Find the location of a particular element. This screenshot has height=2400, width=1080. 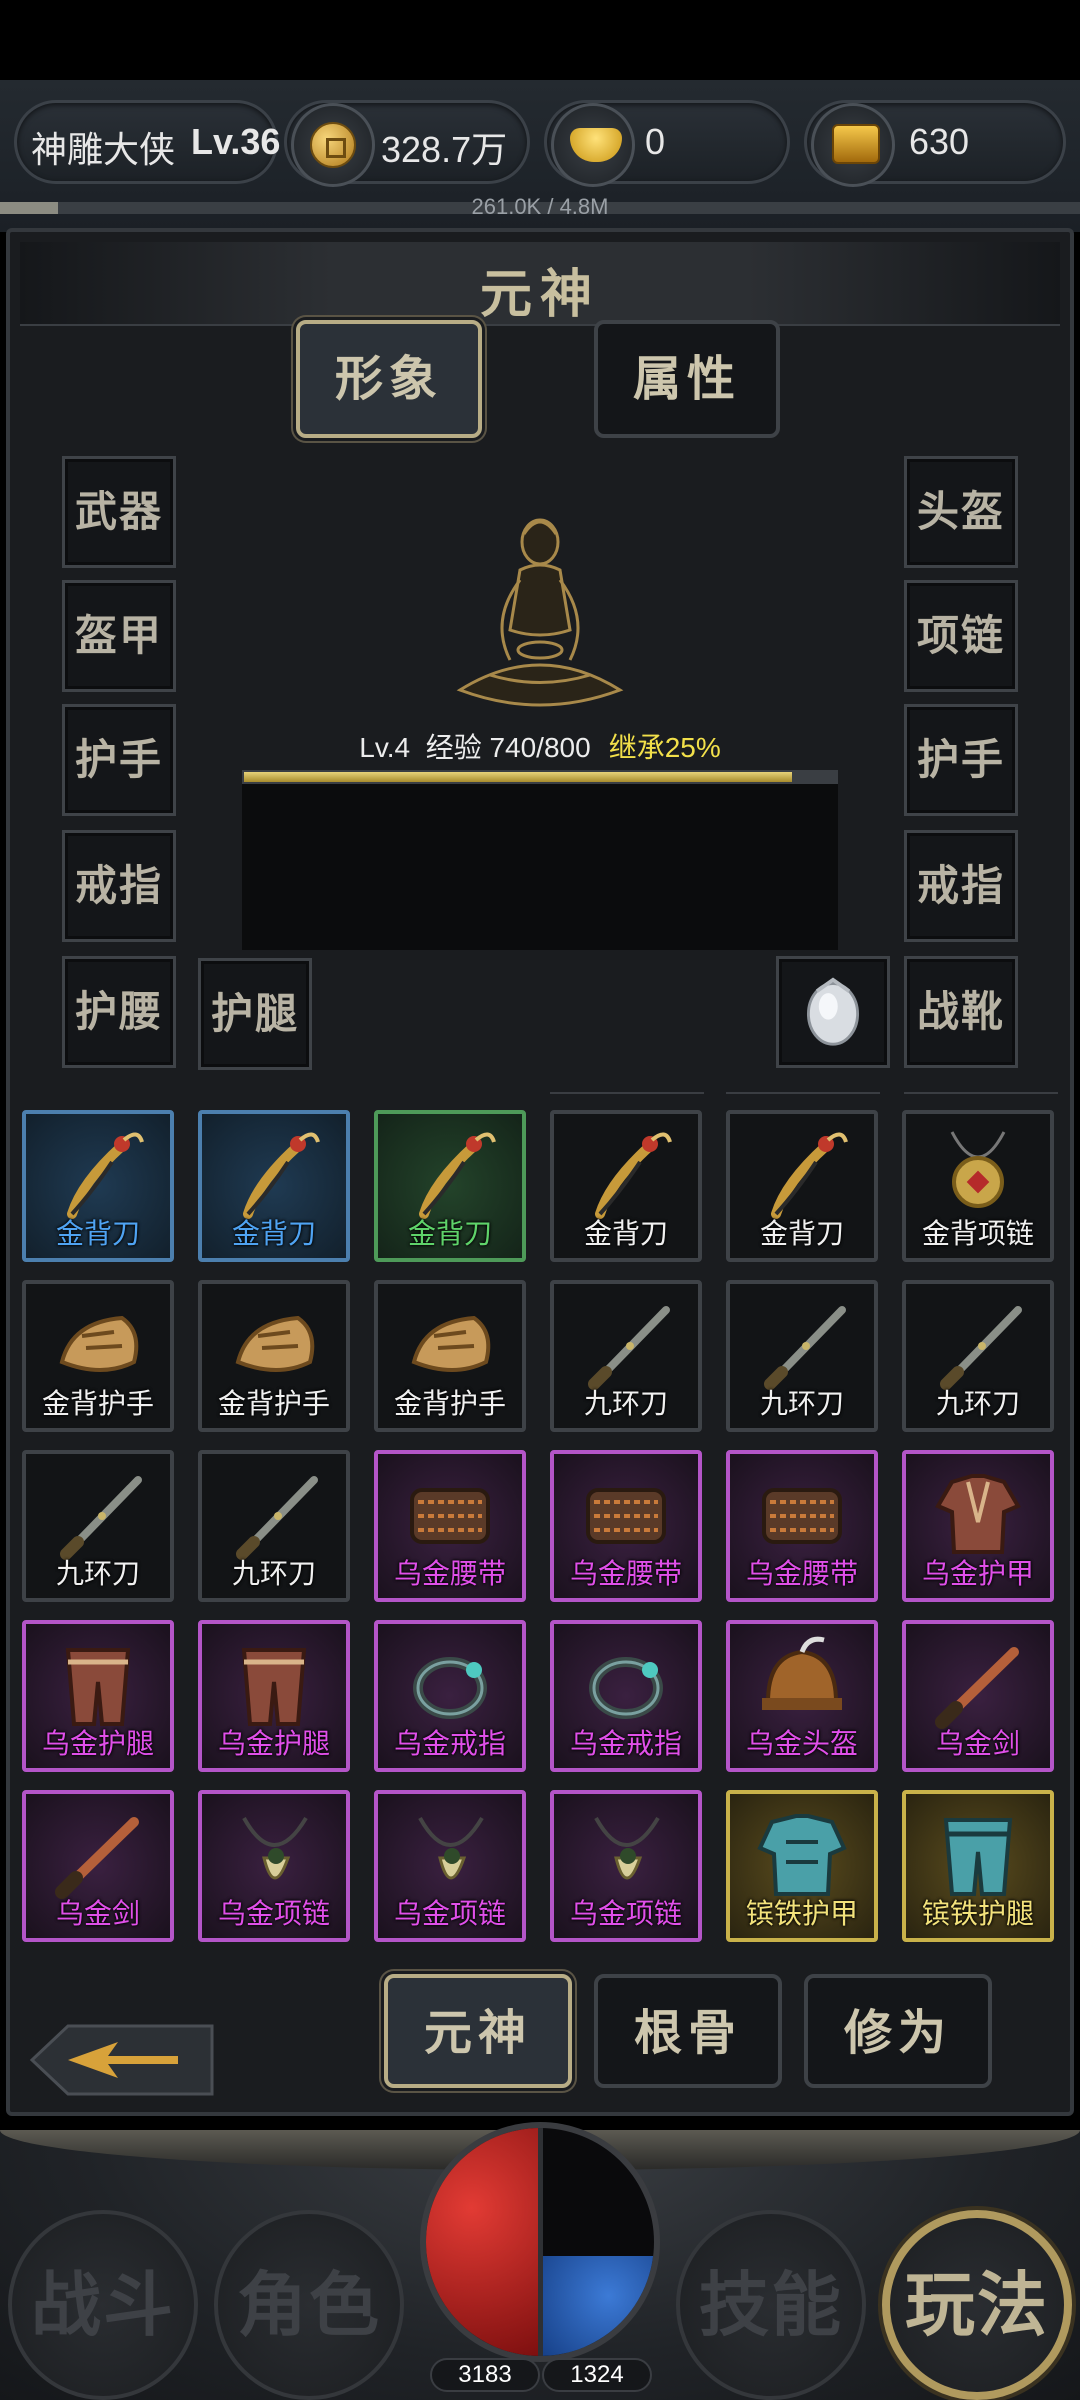

player-info-pill: 神雕大侠 Lv.36 is located at coordinates (147, 142).